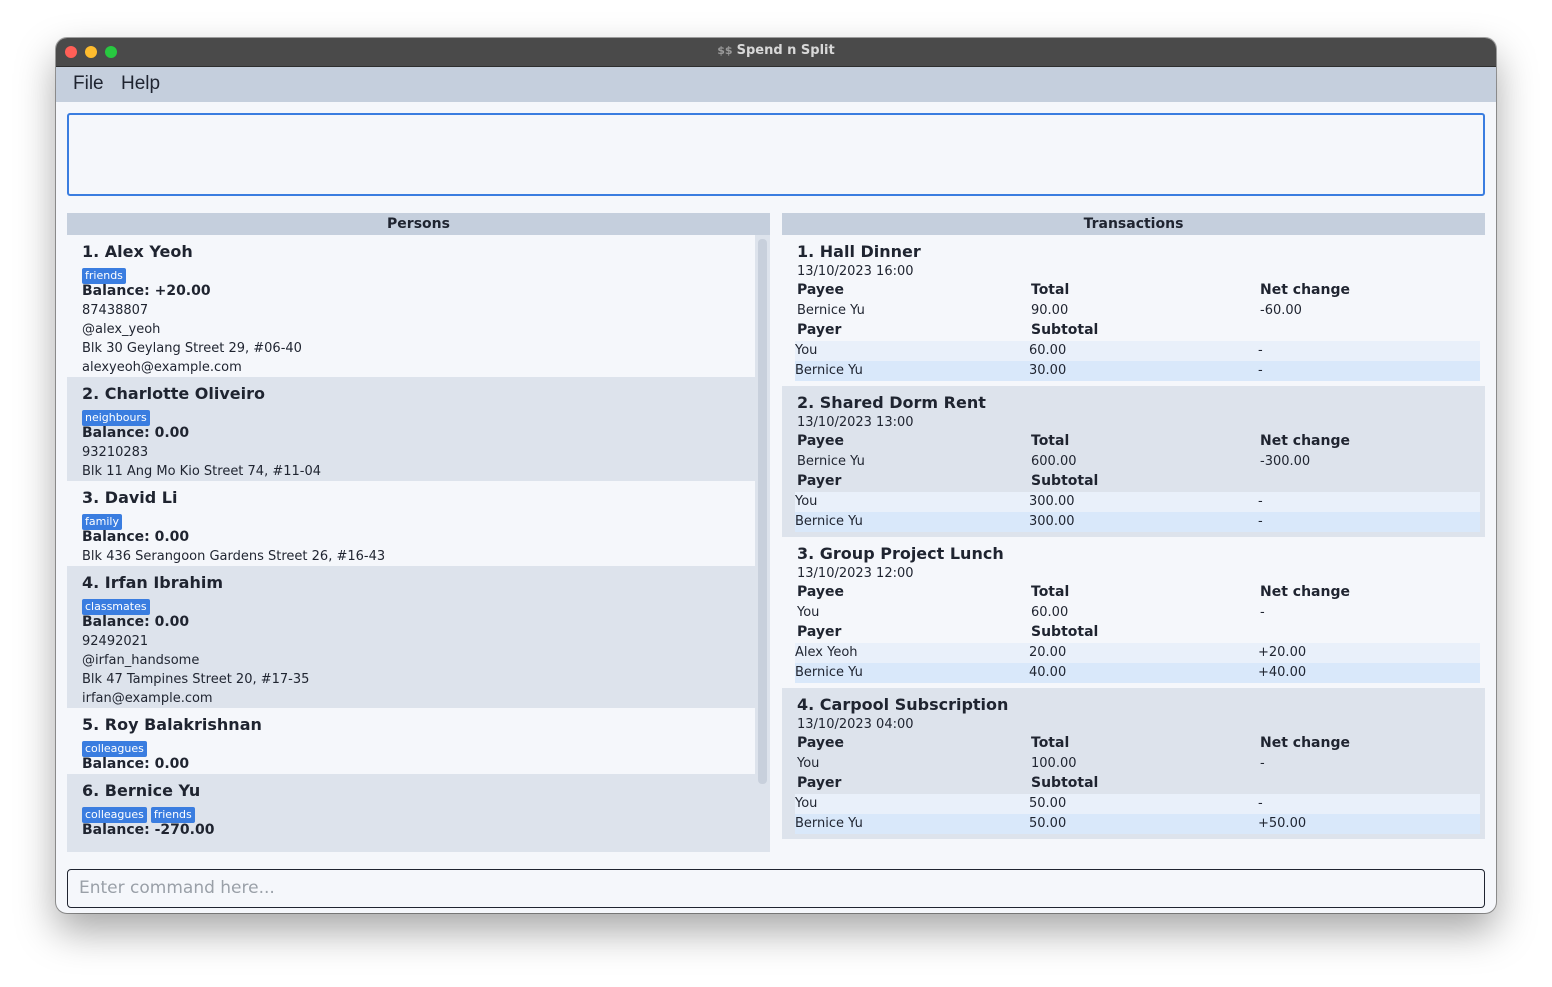  I want to click on window-title-text: Spend n Split, so click(785, 50).